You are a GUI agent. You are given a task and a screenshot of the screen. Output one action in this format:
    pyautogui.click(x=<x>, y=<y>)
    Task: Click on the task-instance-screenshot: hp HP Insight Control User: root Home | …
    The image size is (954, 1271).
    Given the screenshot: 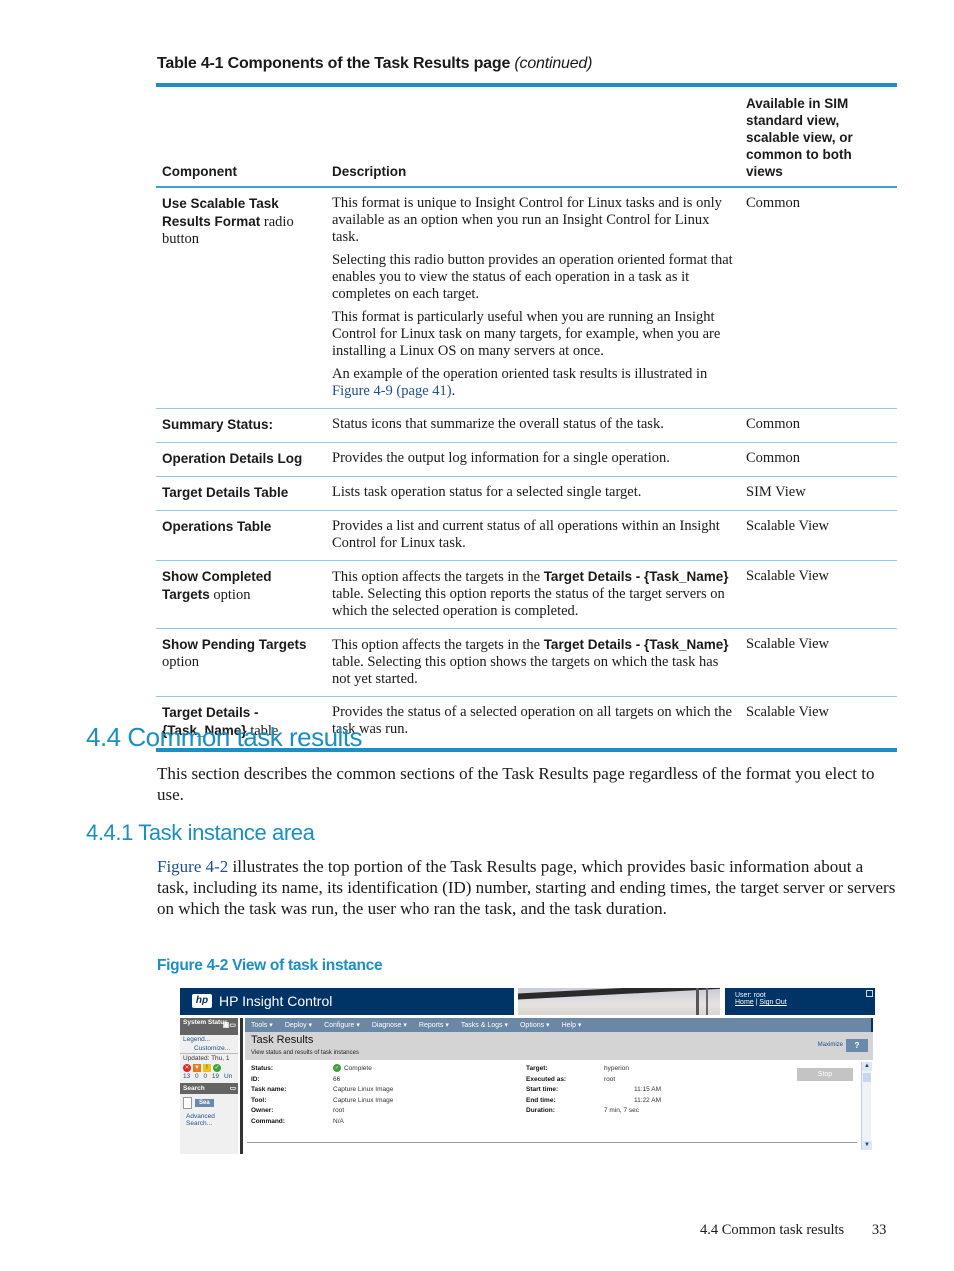 What is the action you would take?
    pyautogui.click(x=527, y=1071)
    